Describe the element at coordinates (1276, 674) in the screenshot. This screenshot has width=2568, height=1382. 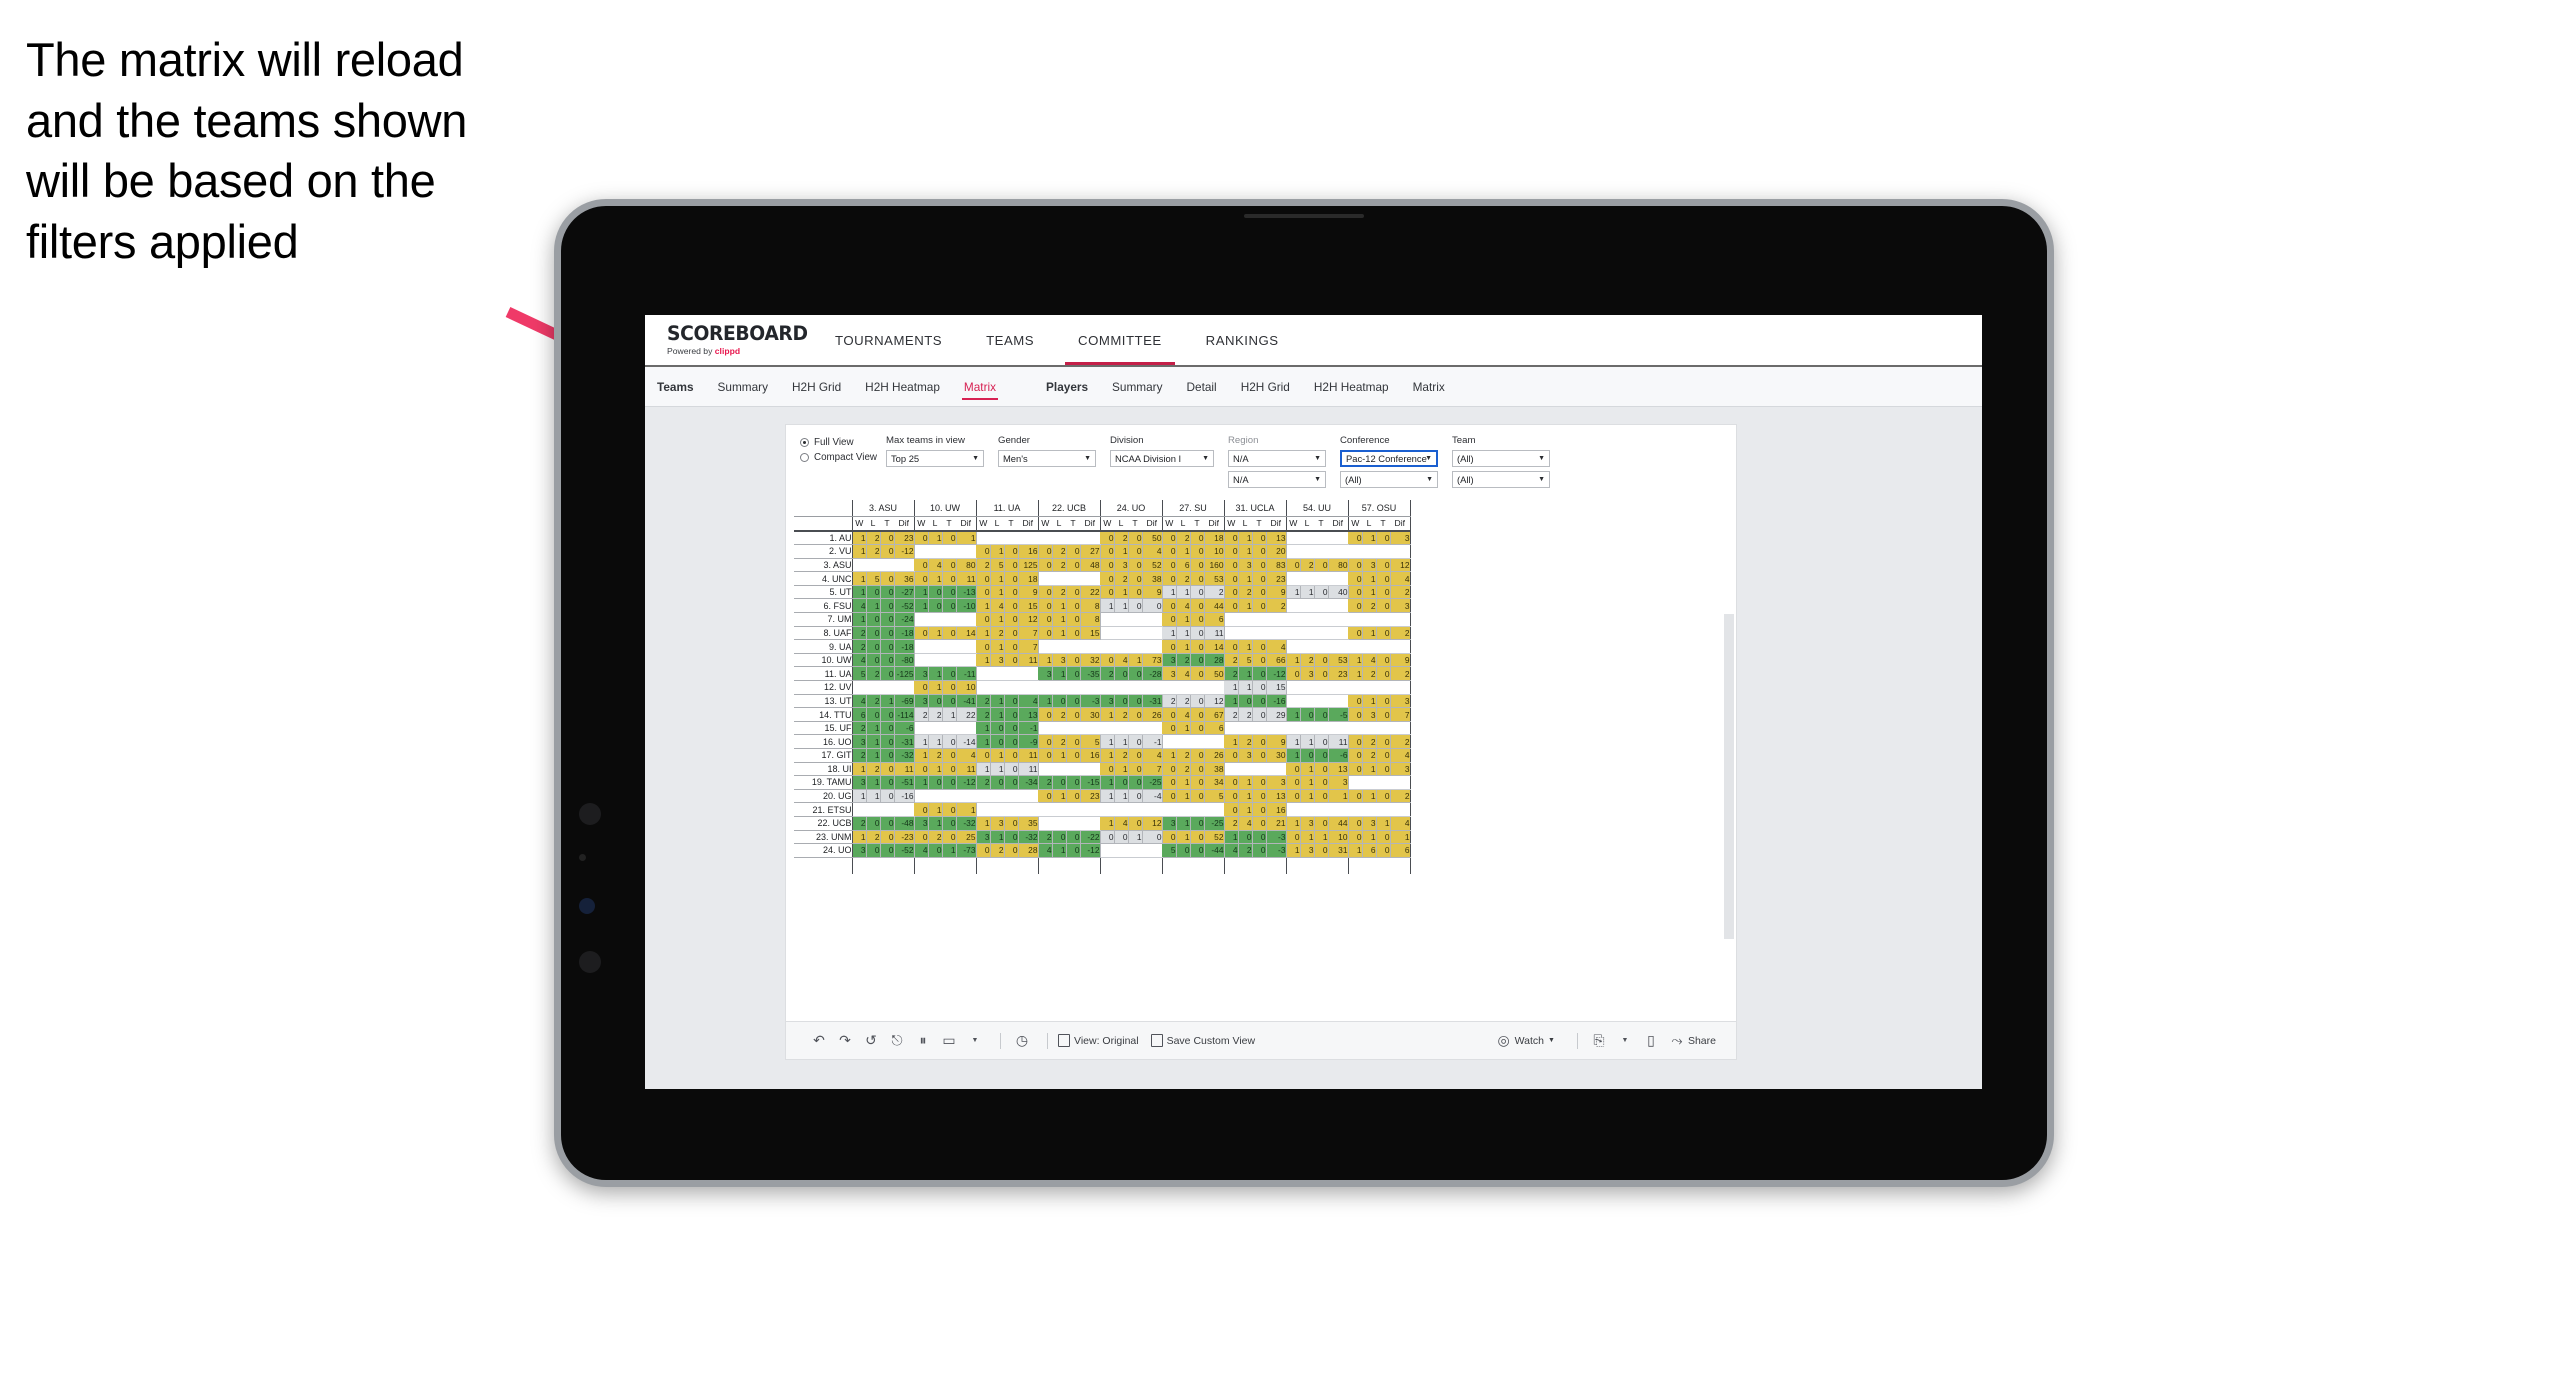
I see `matrix-cell: -12` at that location.